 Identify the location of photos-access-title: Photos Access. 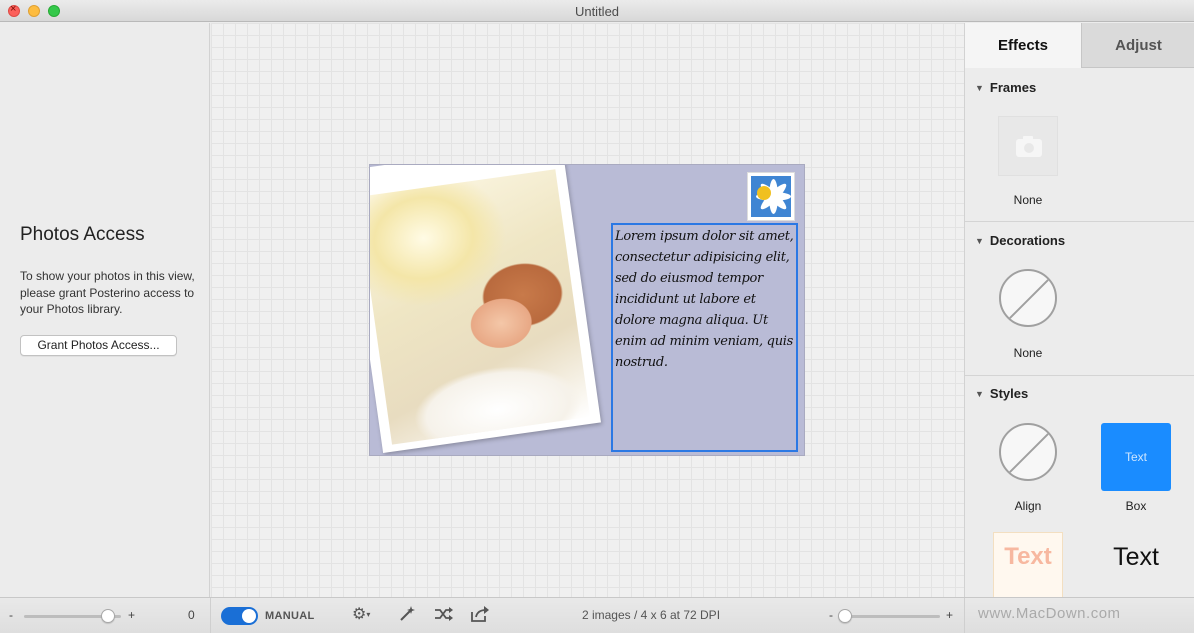
(82, 234).